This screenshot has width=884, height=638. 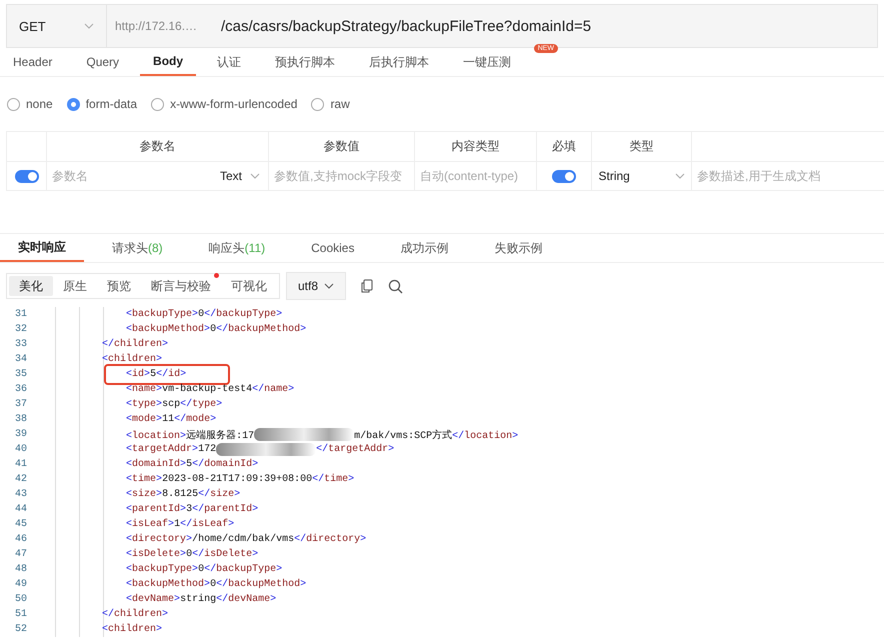 What do you see at coordinates (20, 584) in the screenshot?
I see `line-number: 49` at bounding box center [20, 584].